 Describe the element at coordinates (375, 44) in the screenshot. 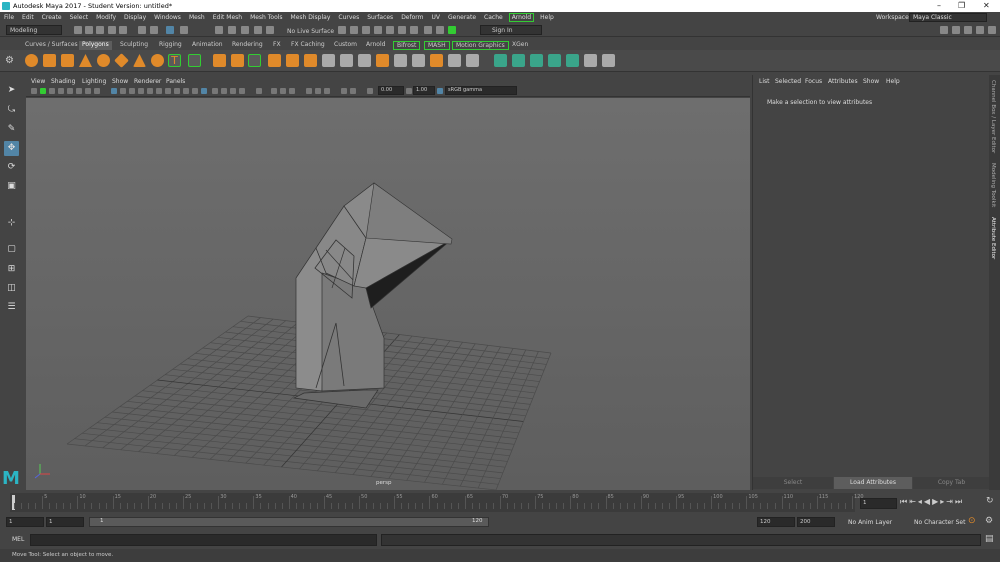

I see `shelf-tab-arnold: Arnold` at that location.